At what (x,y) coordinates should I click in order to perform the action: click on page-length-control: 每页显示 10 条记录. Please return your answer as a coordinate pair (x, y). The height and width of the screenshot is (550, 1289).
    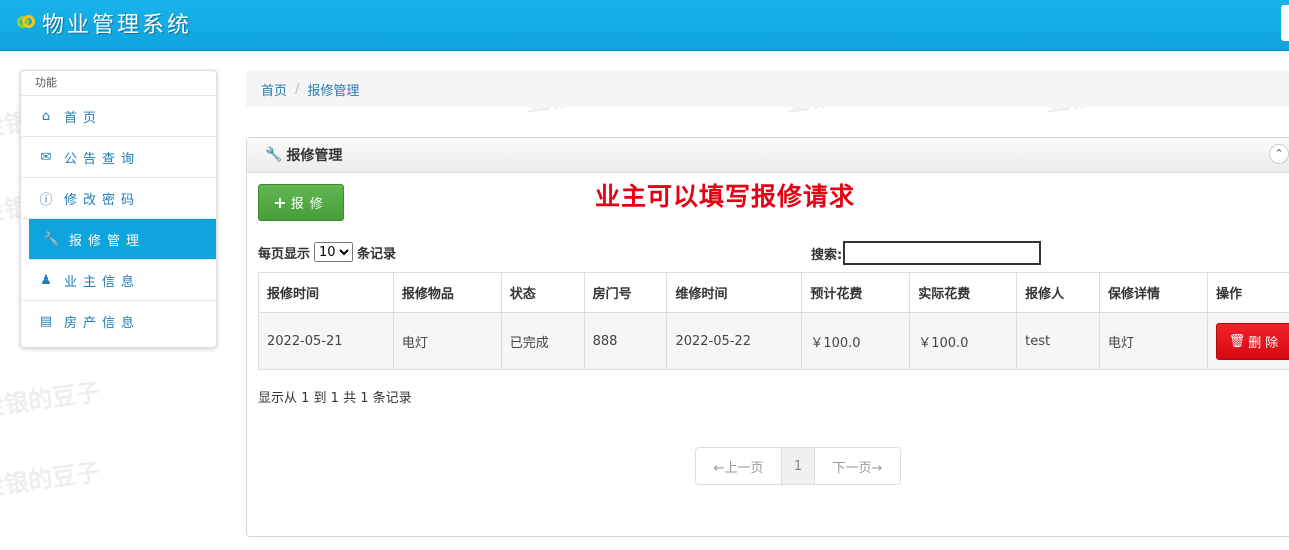
    Looking at the image, I should click on (327, 252).